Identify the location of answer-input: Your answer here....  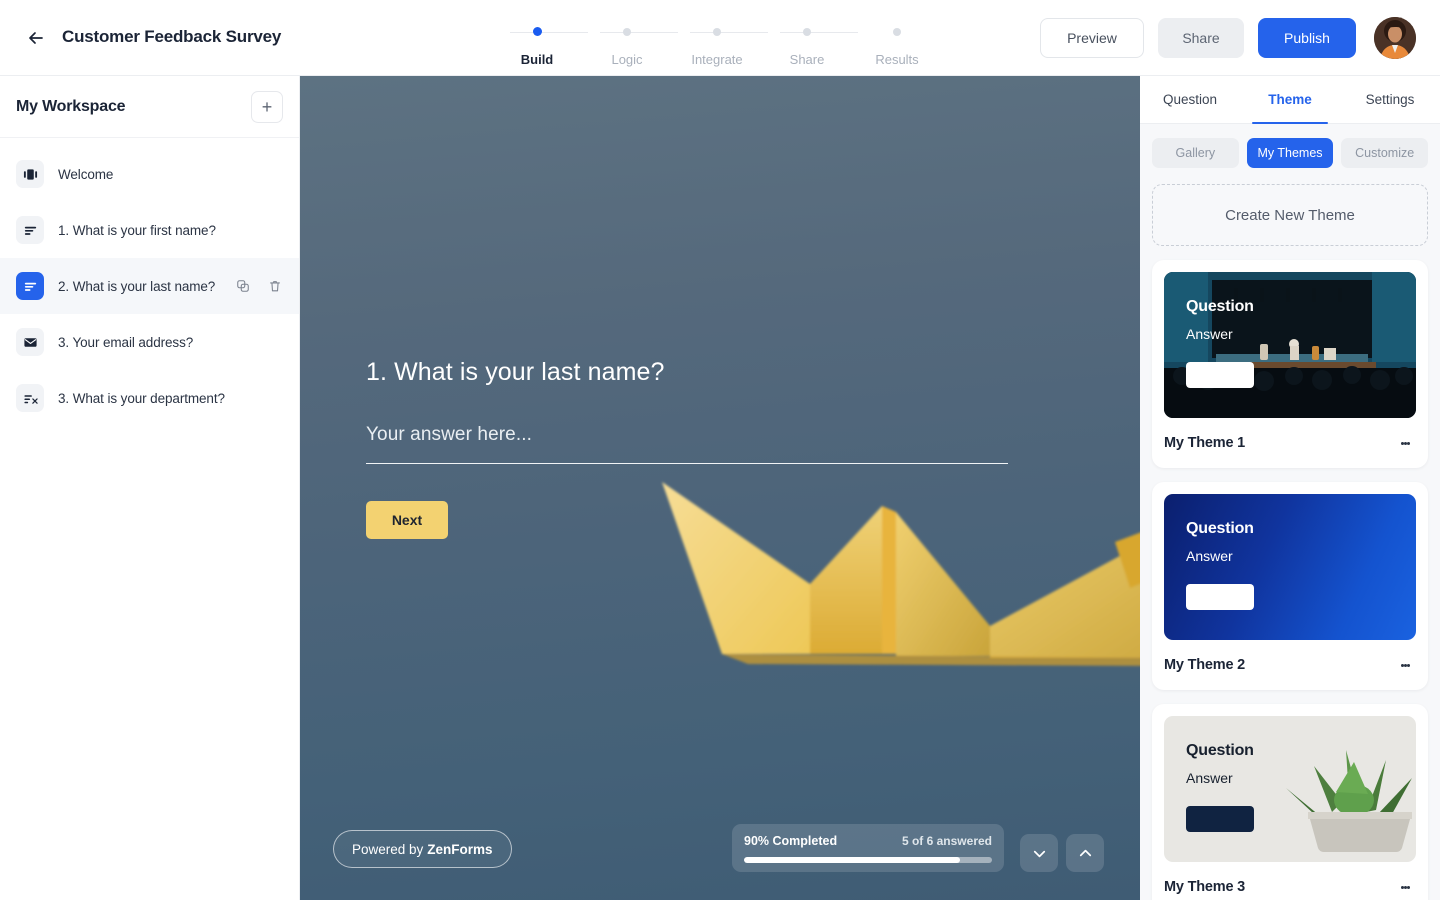
(687, 444).